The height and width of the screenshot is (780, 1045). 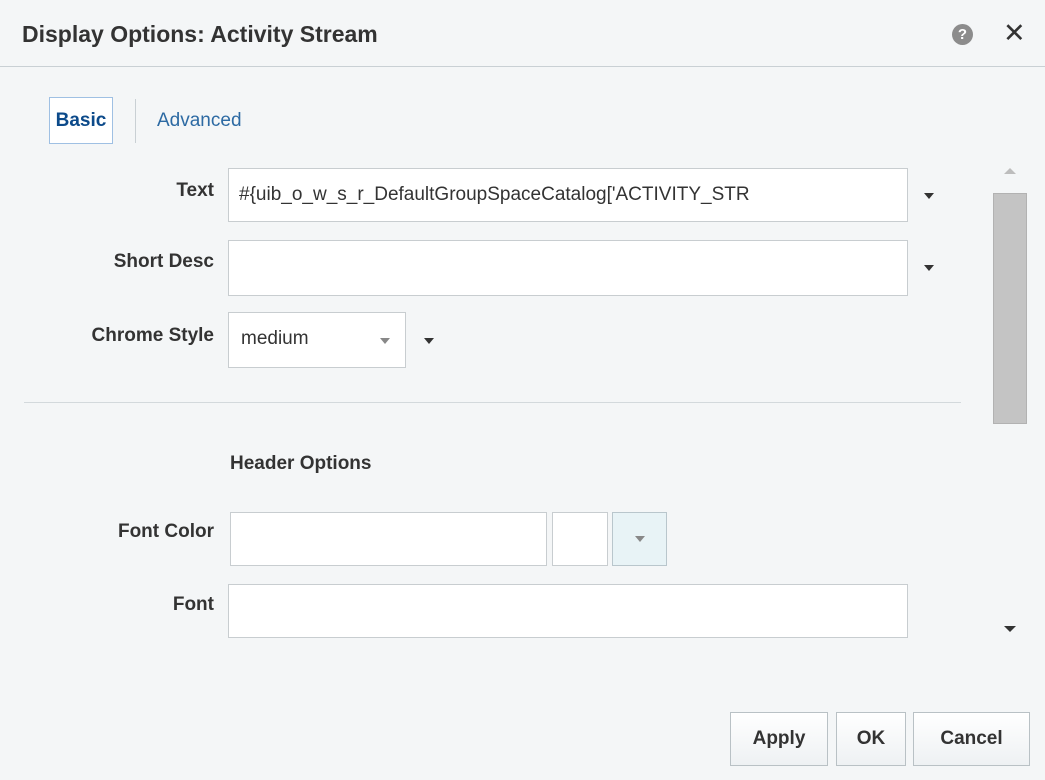 I want to click on short-desc-label: Short Desc, so click(x=163, y=261).